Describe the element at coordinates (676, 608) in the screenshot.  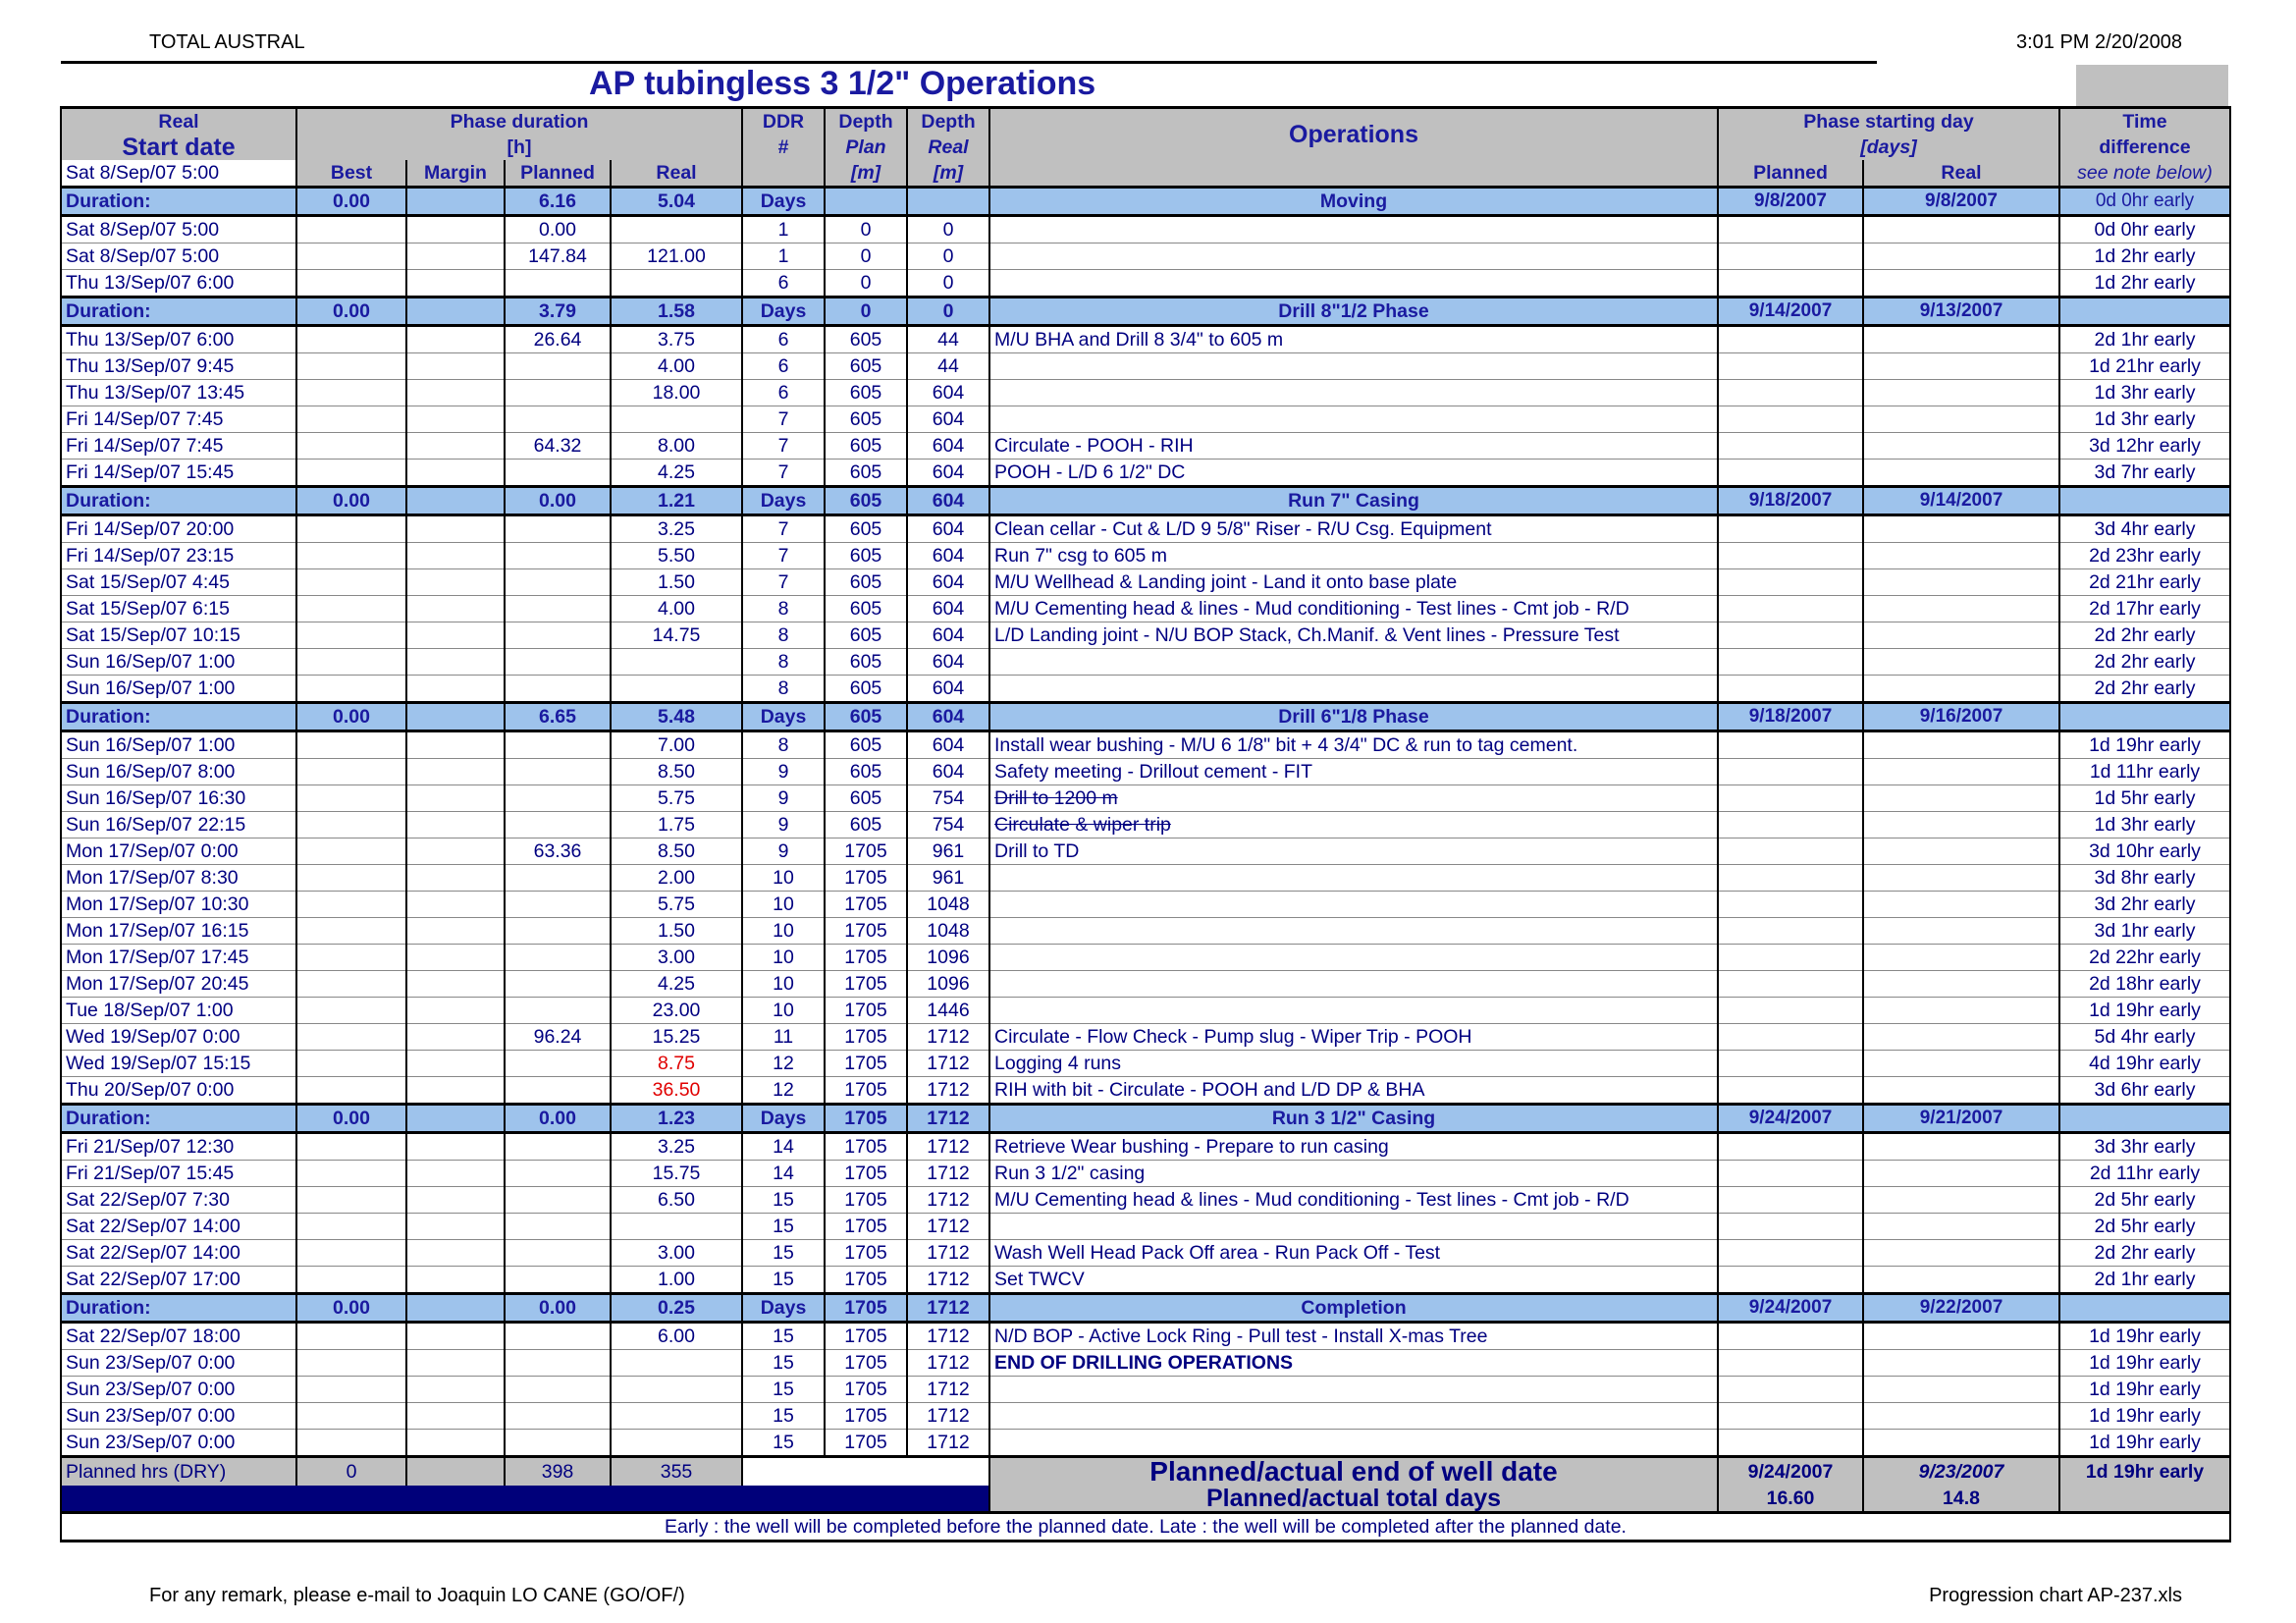
I see `row-real: 4.00` at that location.